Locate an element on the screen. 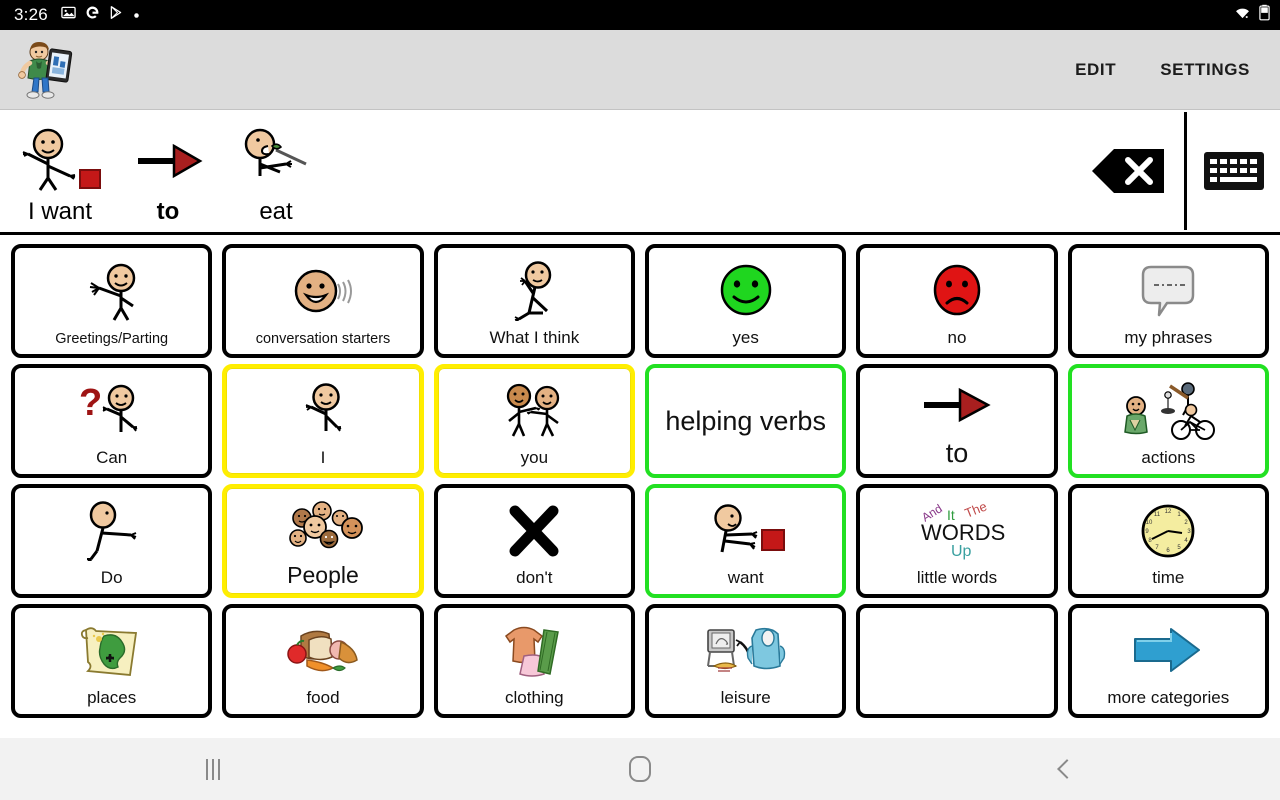 The image size is (1280, 800). category-button-what-i-think: What I think is located at coordinates (534, 301).